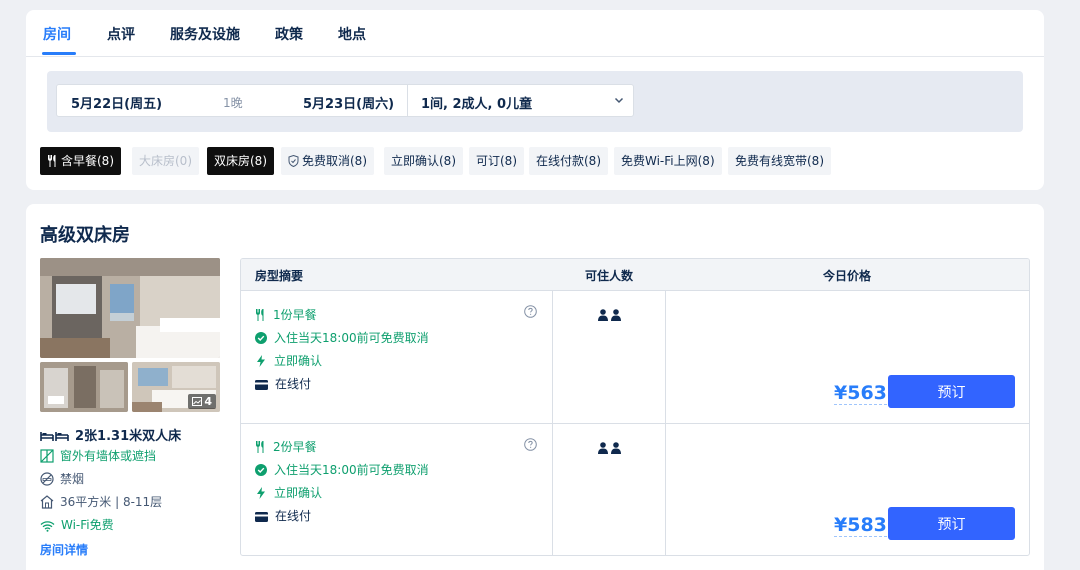  Describe the element at coordinates (609, 276) in the screenshot. I see `header-occupancy: 可住人数` at that location.